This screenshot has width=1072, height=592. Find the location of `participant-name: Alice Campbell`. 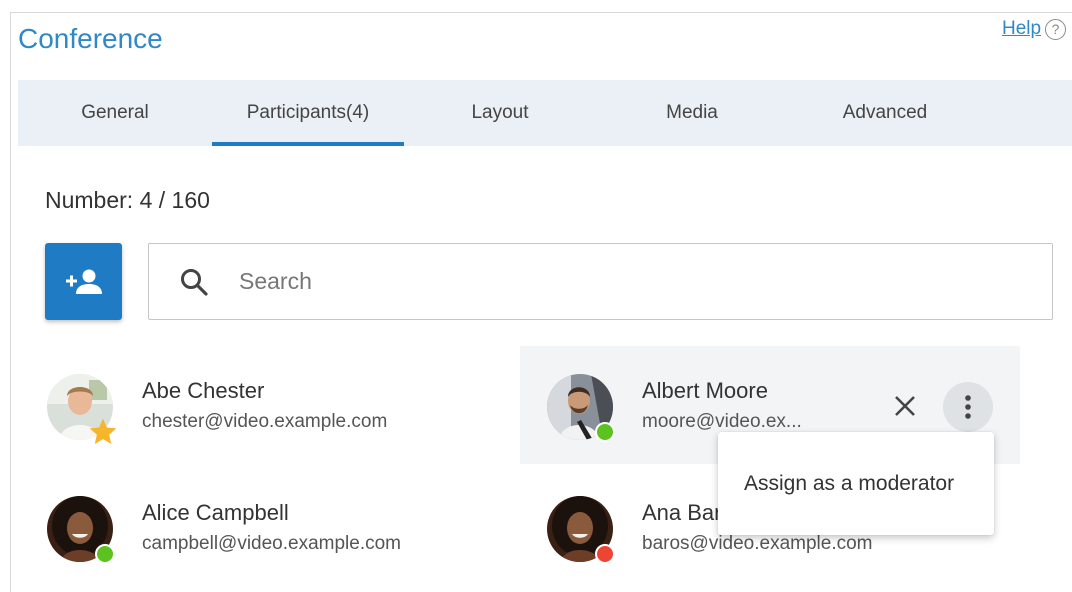

participant-name: Alice Campbell is located at coordinates (215, 512).